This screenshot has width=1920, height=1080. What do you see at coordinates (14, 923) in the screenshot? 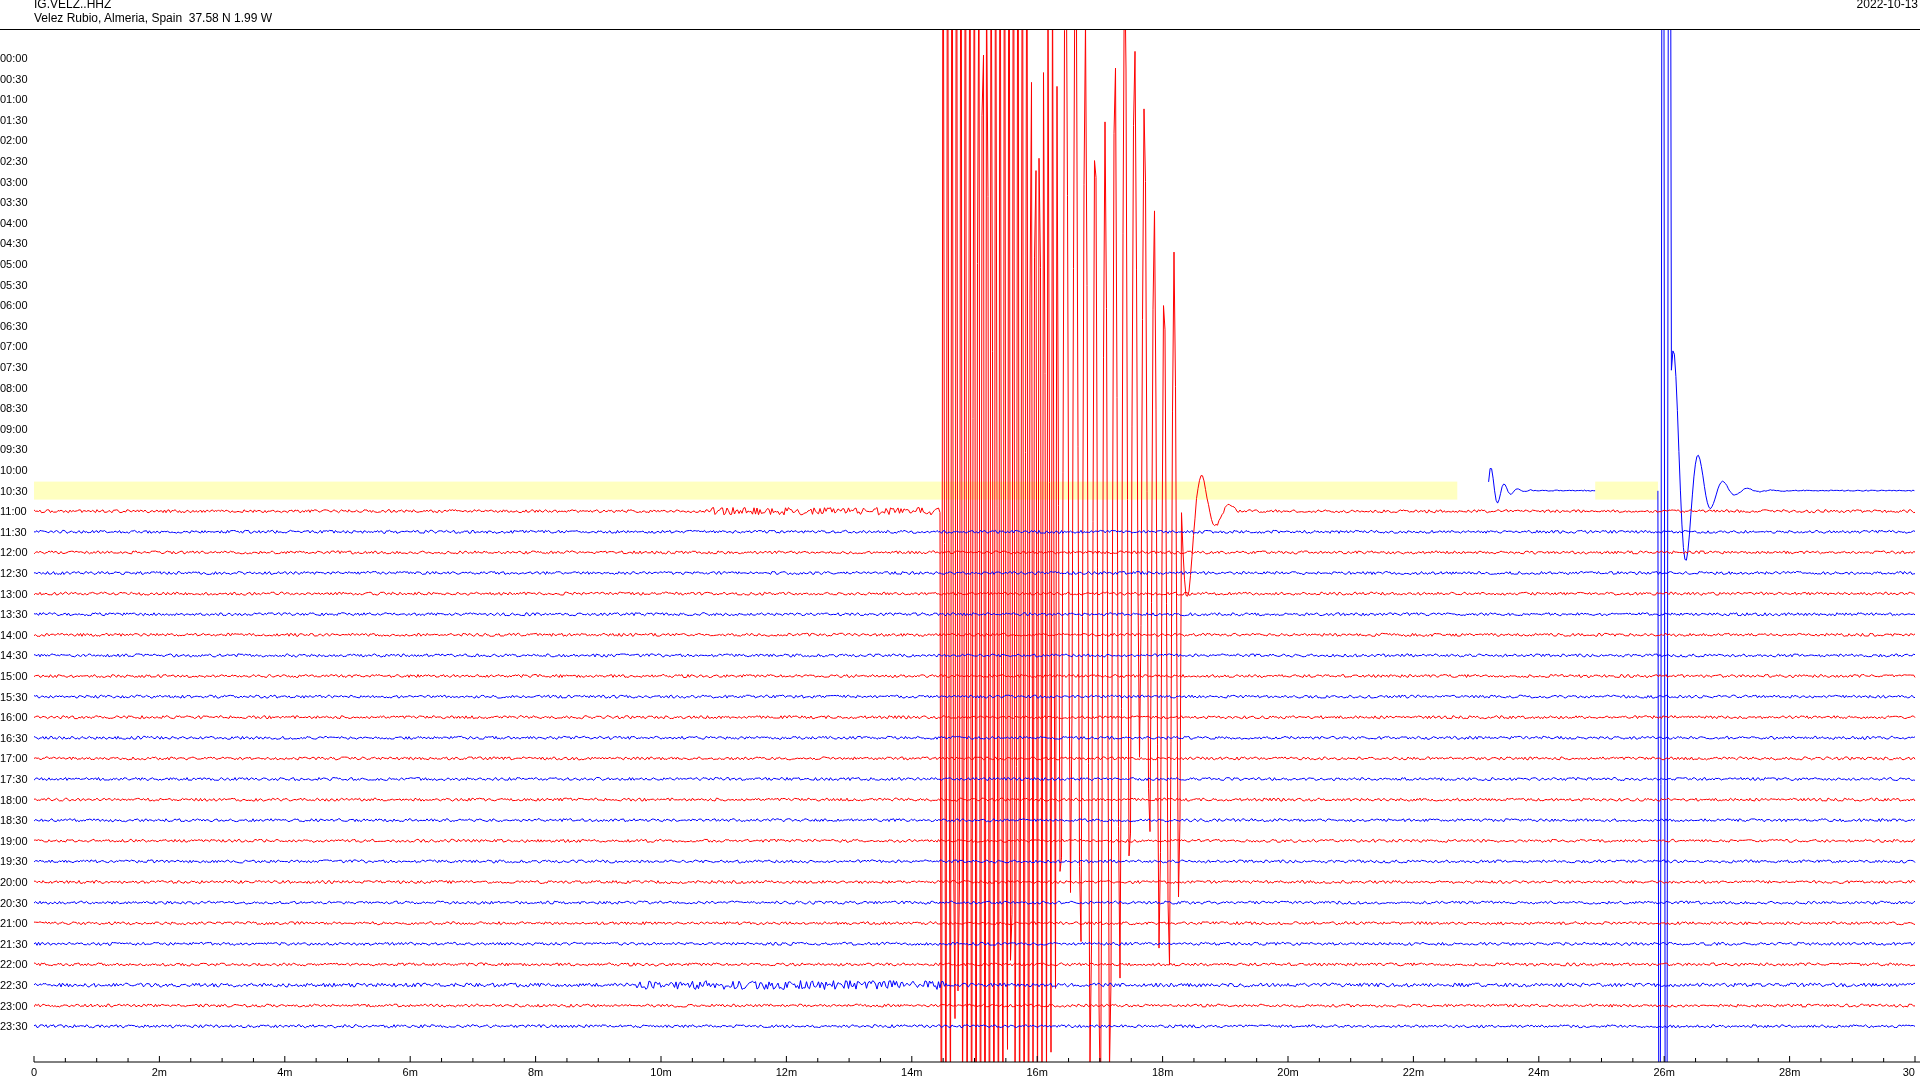
I see `time-label: 21:00` at bounding box center [14, 923].